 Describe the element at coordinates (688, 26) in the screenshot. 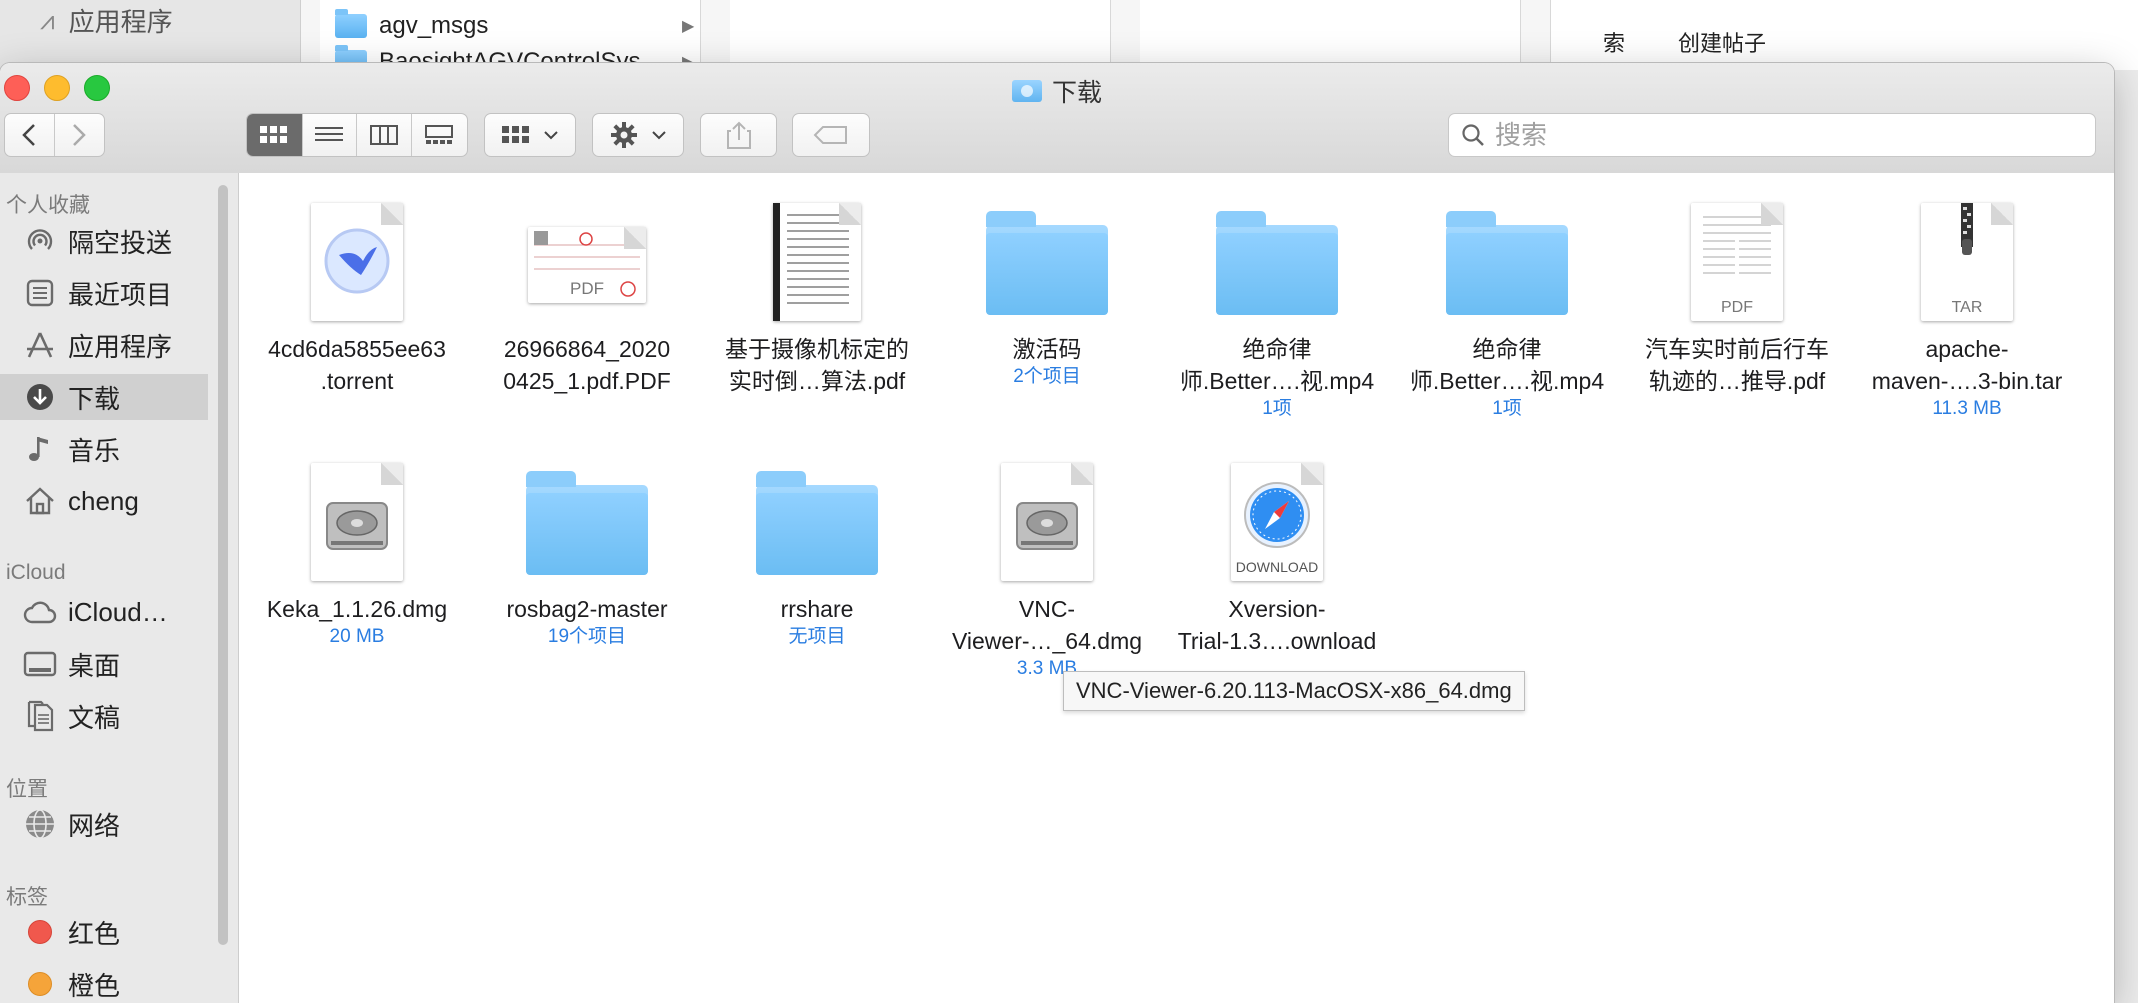

I see `disclosure-arrow-icon: ▶` at that location.